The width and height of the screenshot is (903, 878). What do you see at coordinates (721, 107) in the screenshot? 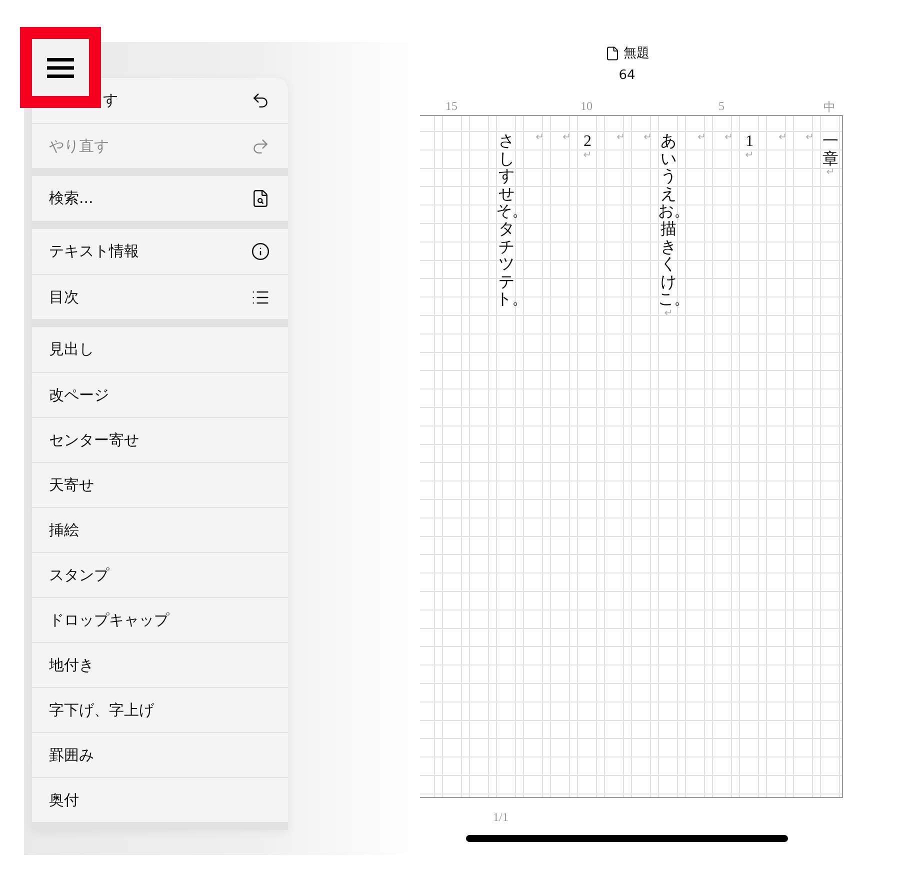
I see `ruler-number: 5` at bounding box center [721, 107].